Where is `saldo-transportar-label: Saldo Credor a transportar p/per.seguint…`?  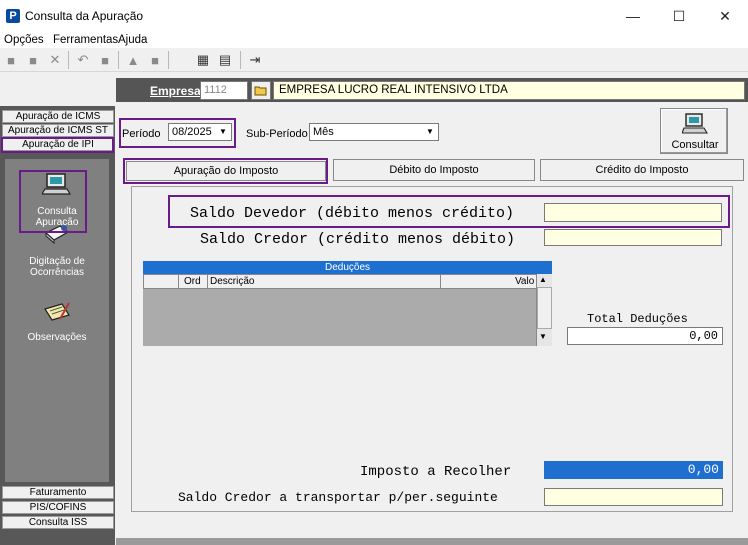
saldo-transportar-label: Saldo Credor a transportar p/per.seguint… is located at coordinates (338, 497).